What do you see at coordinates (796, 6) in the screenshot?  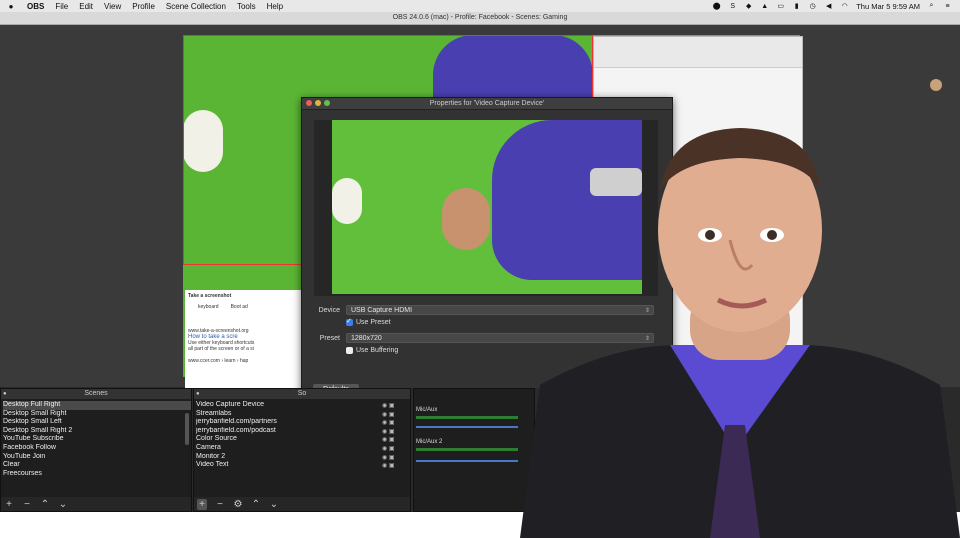 I see `battery-icon: ▮` at bounding box center [796, 6].